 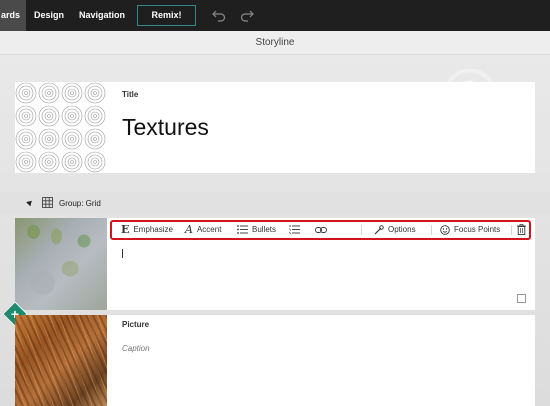 What do you see at coordinates (242, 230) in the screenshot?
I see `bullets-icon` at bounding box center [242, 230].